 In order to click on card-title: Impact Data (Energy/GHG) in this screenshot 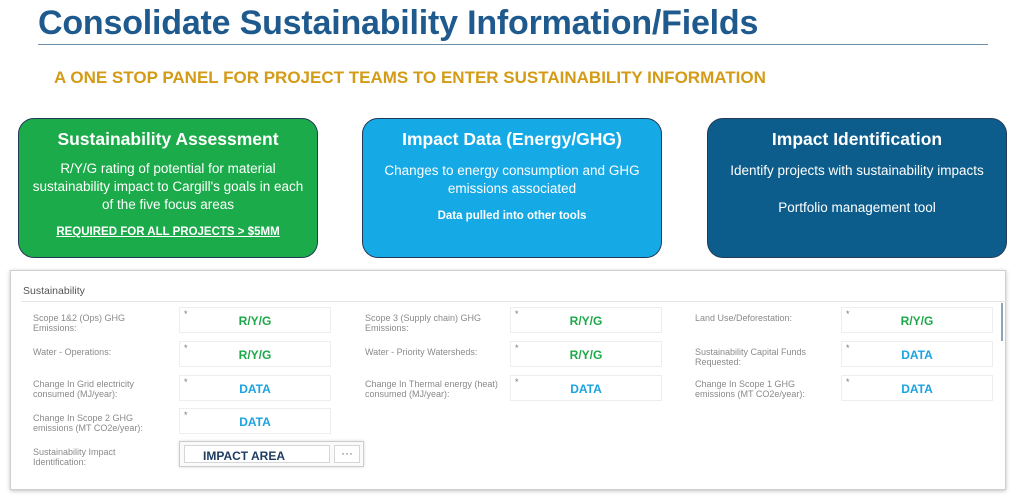, I will do `click(512, 139)`.